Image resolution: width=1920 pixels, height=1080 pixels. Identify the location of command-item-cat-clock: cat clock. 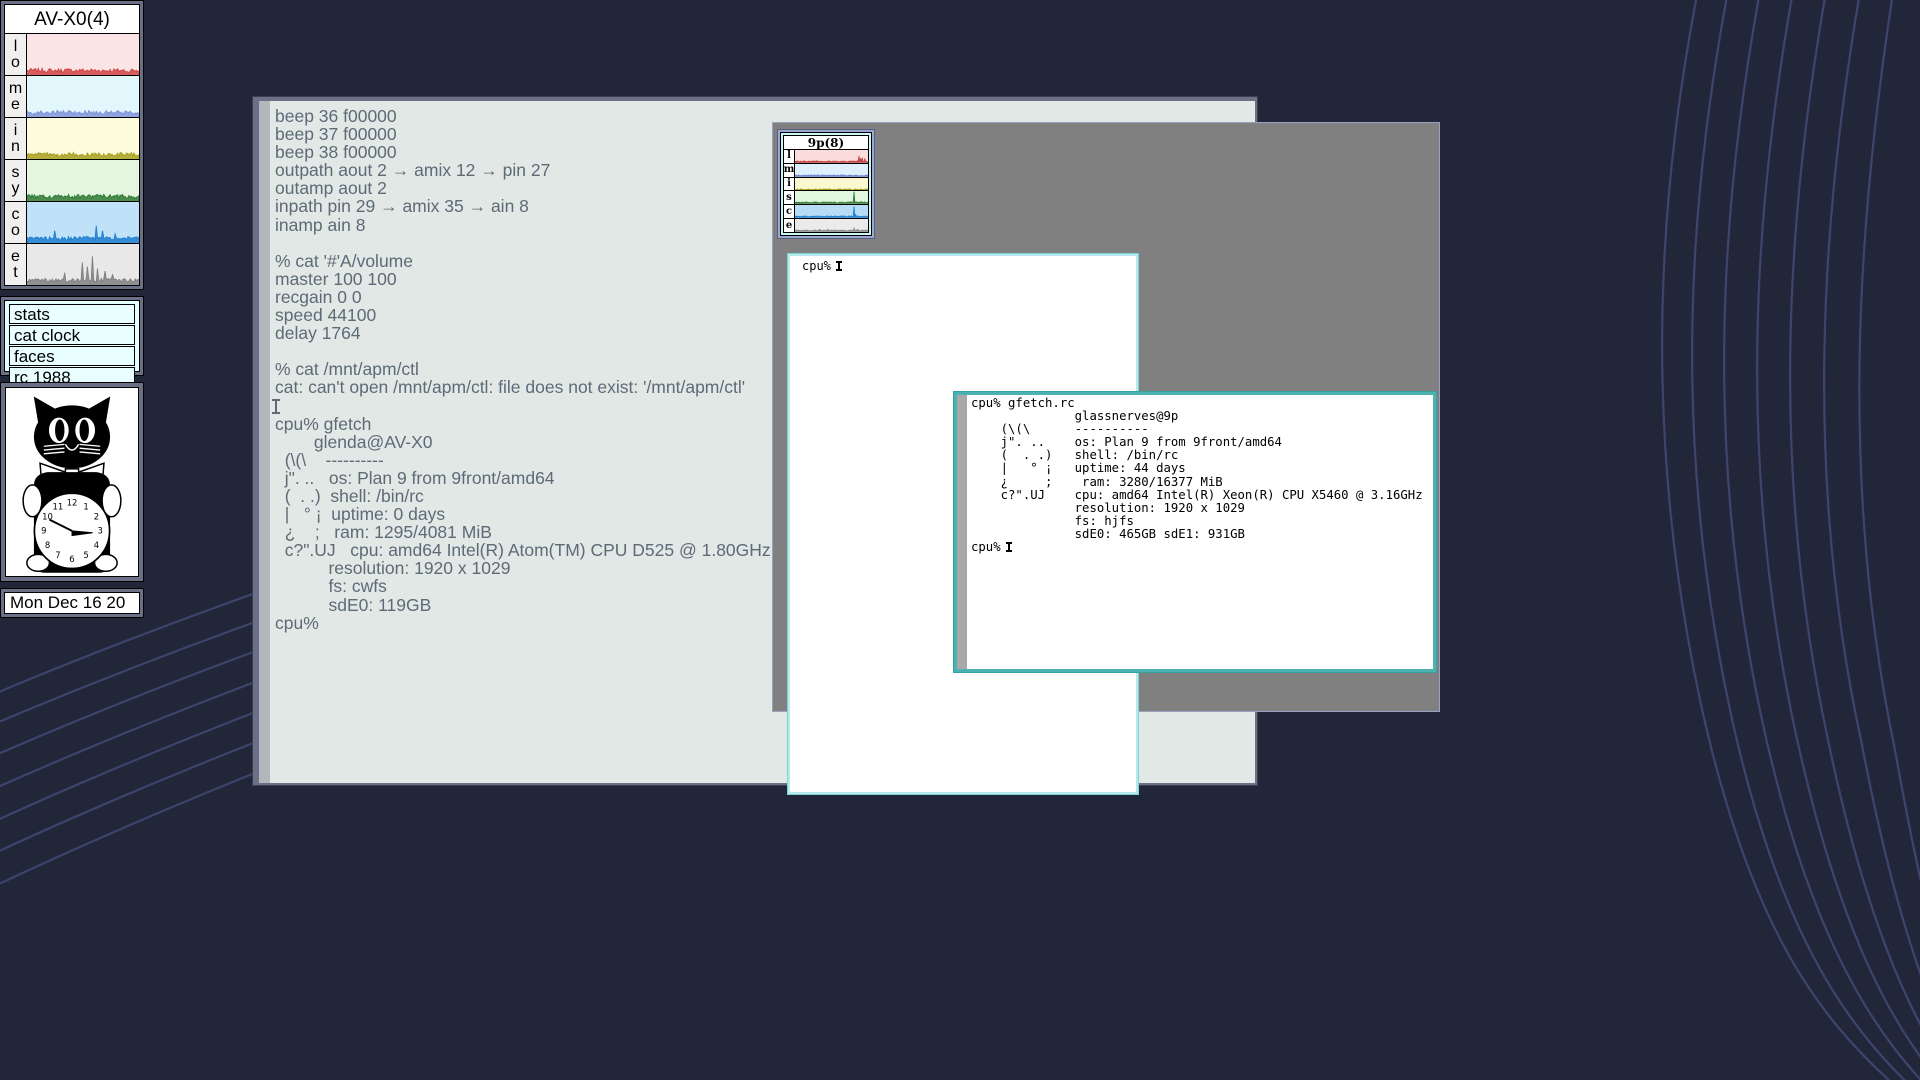
(72, 335).